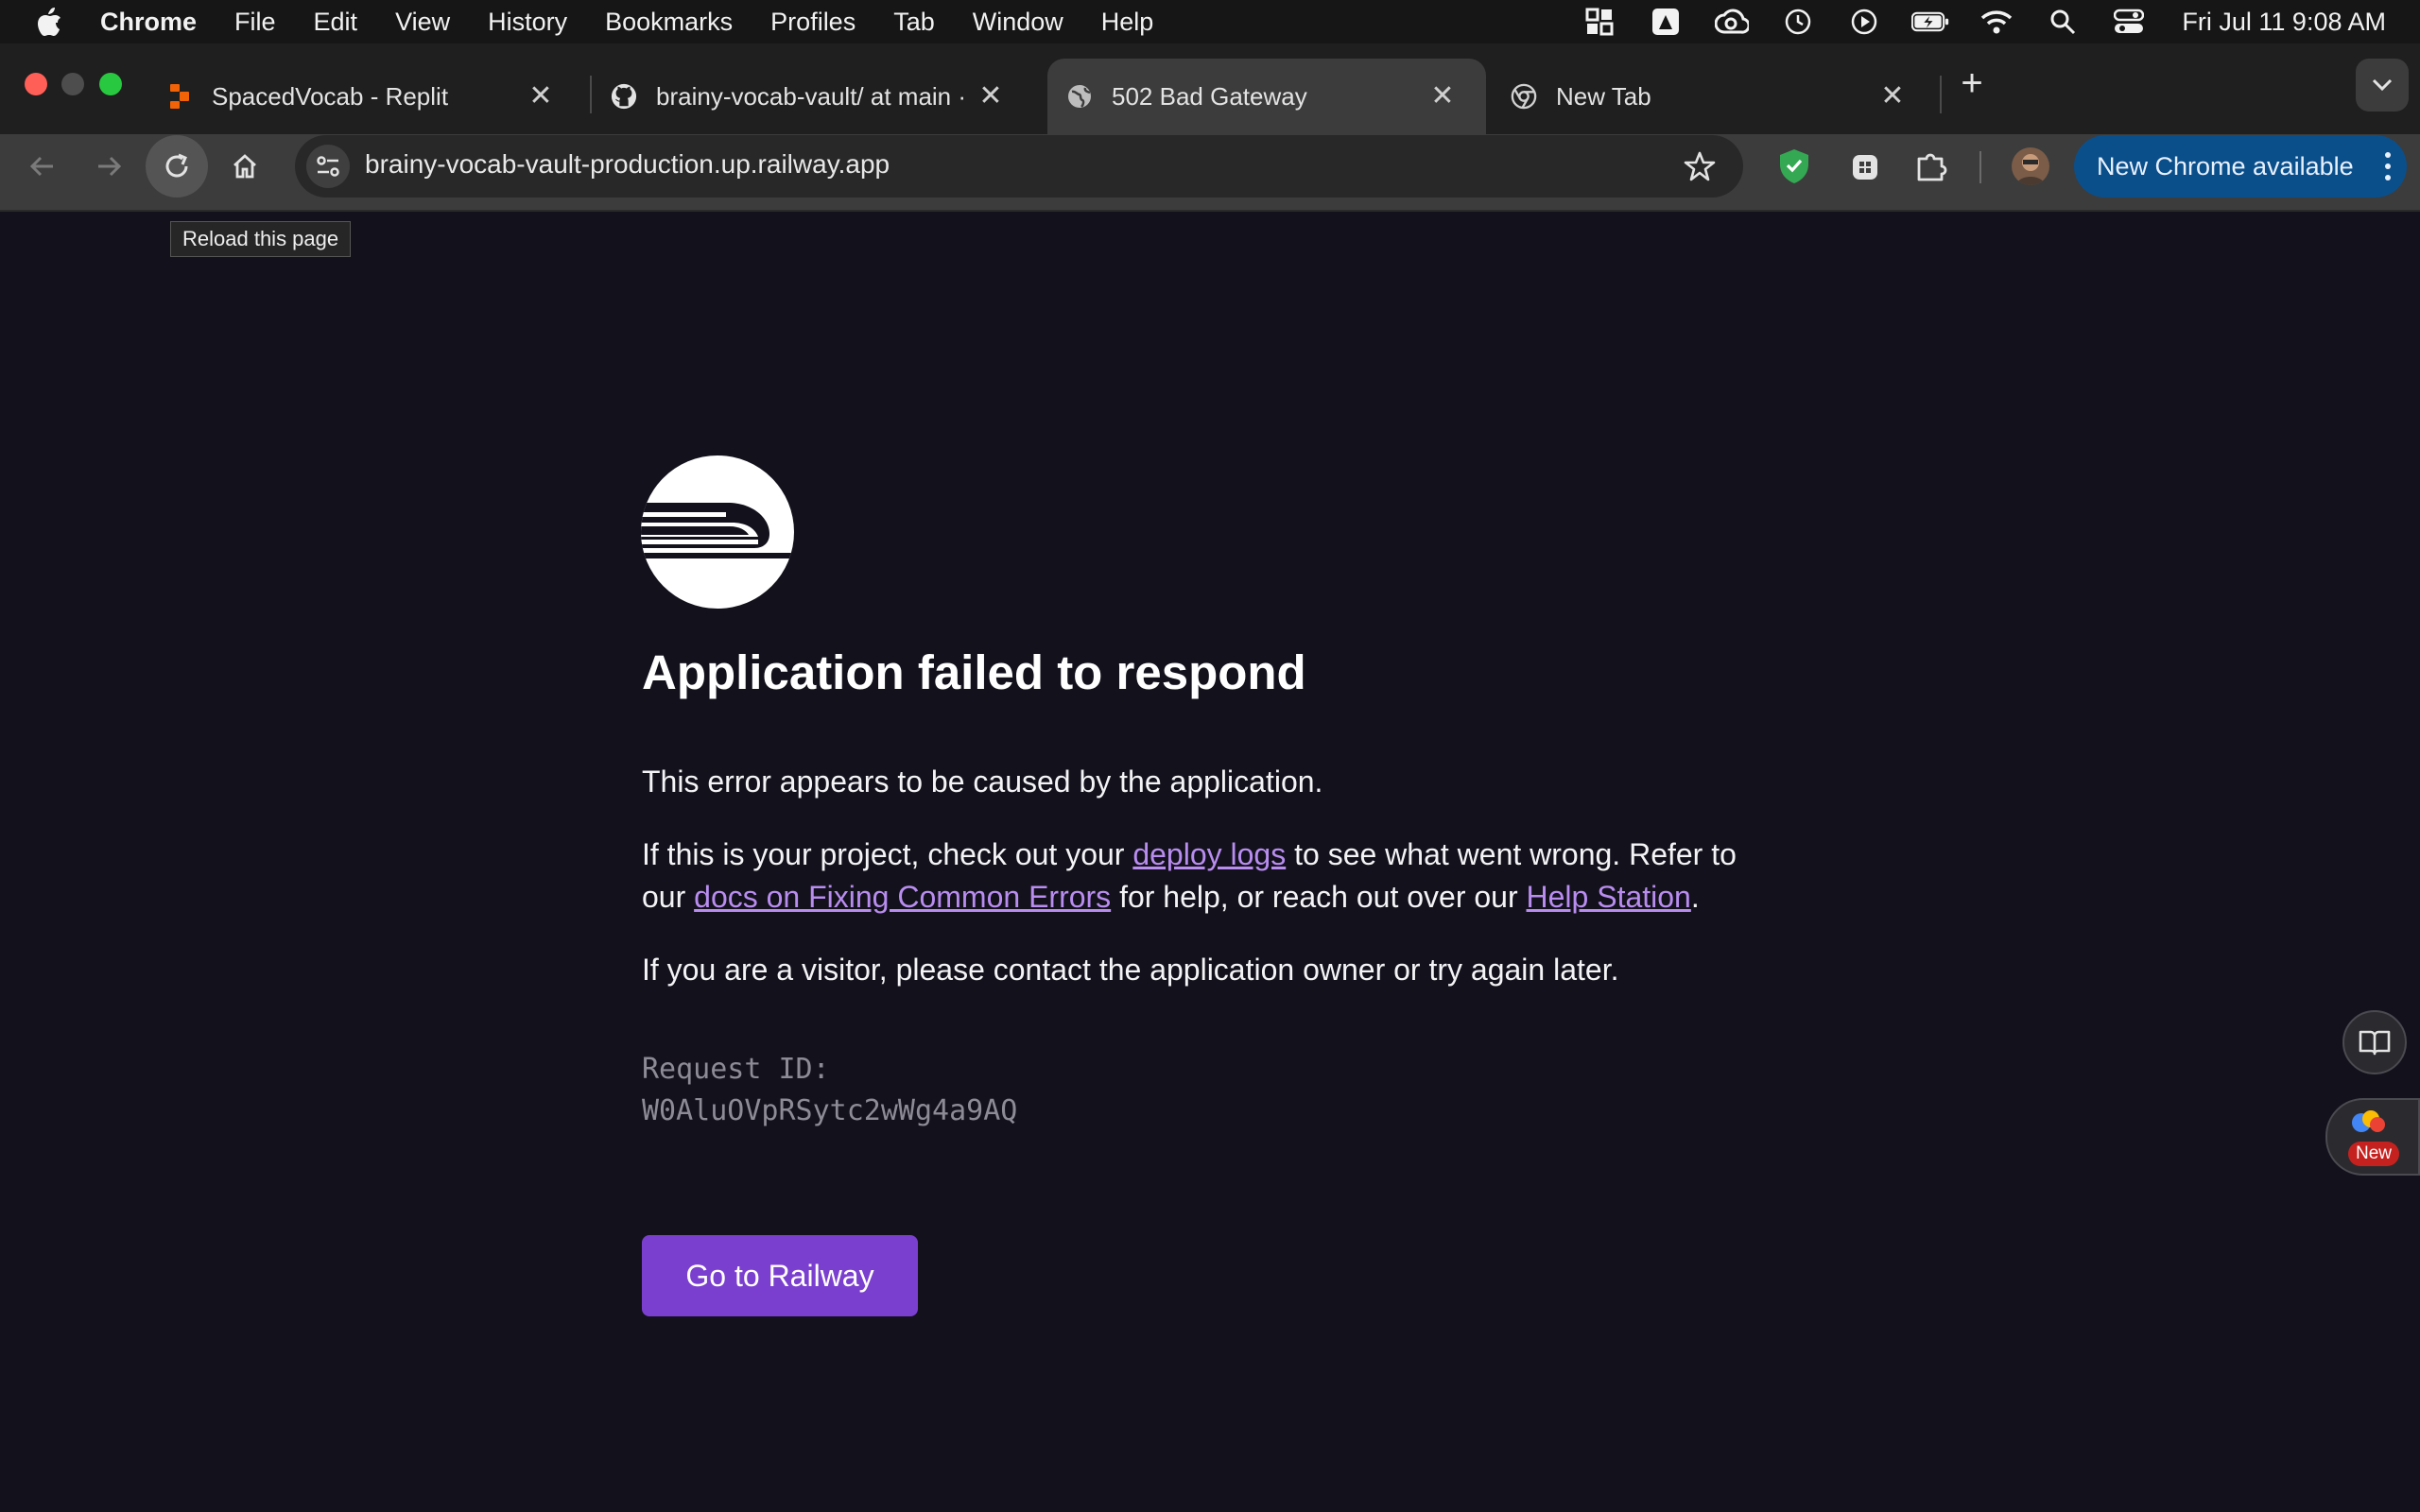 This screenshot has height=1512, width=2420. What do you see at coordinates (1930, 22) in the screenshot?
I see `battery-icon` at bounding box center [1930, 22].